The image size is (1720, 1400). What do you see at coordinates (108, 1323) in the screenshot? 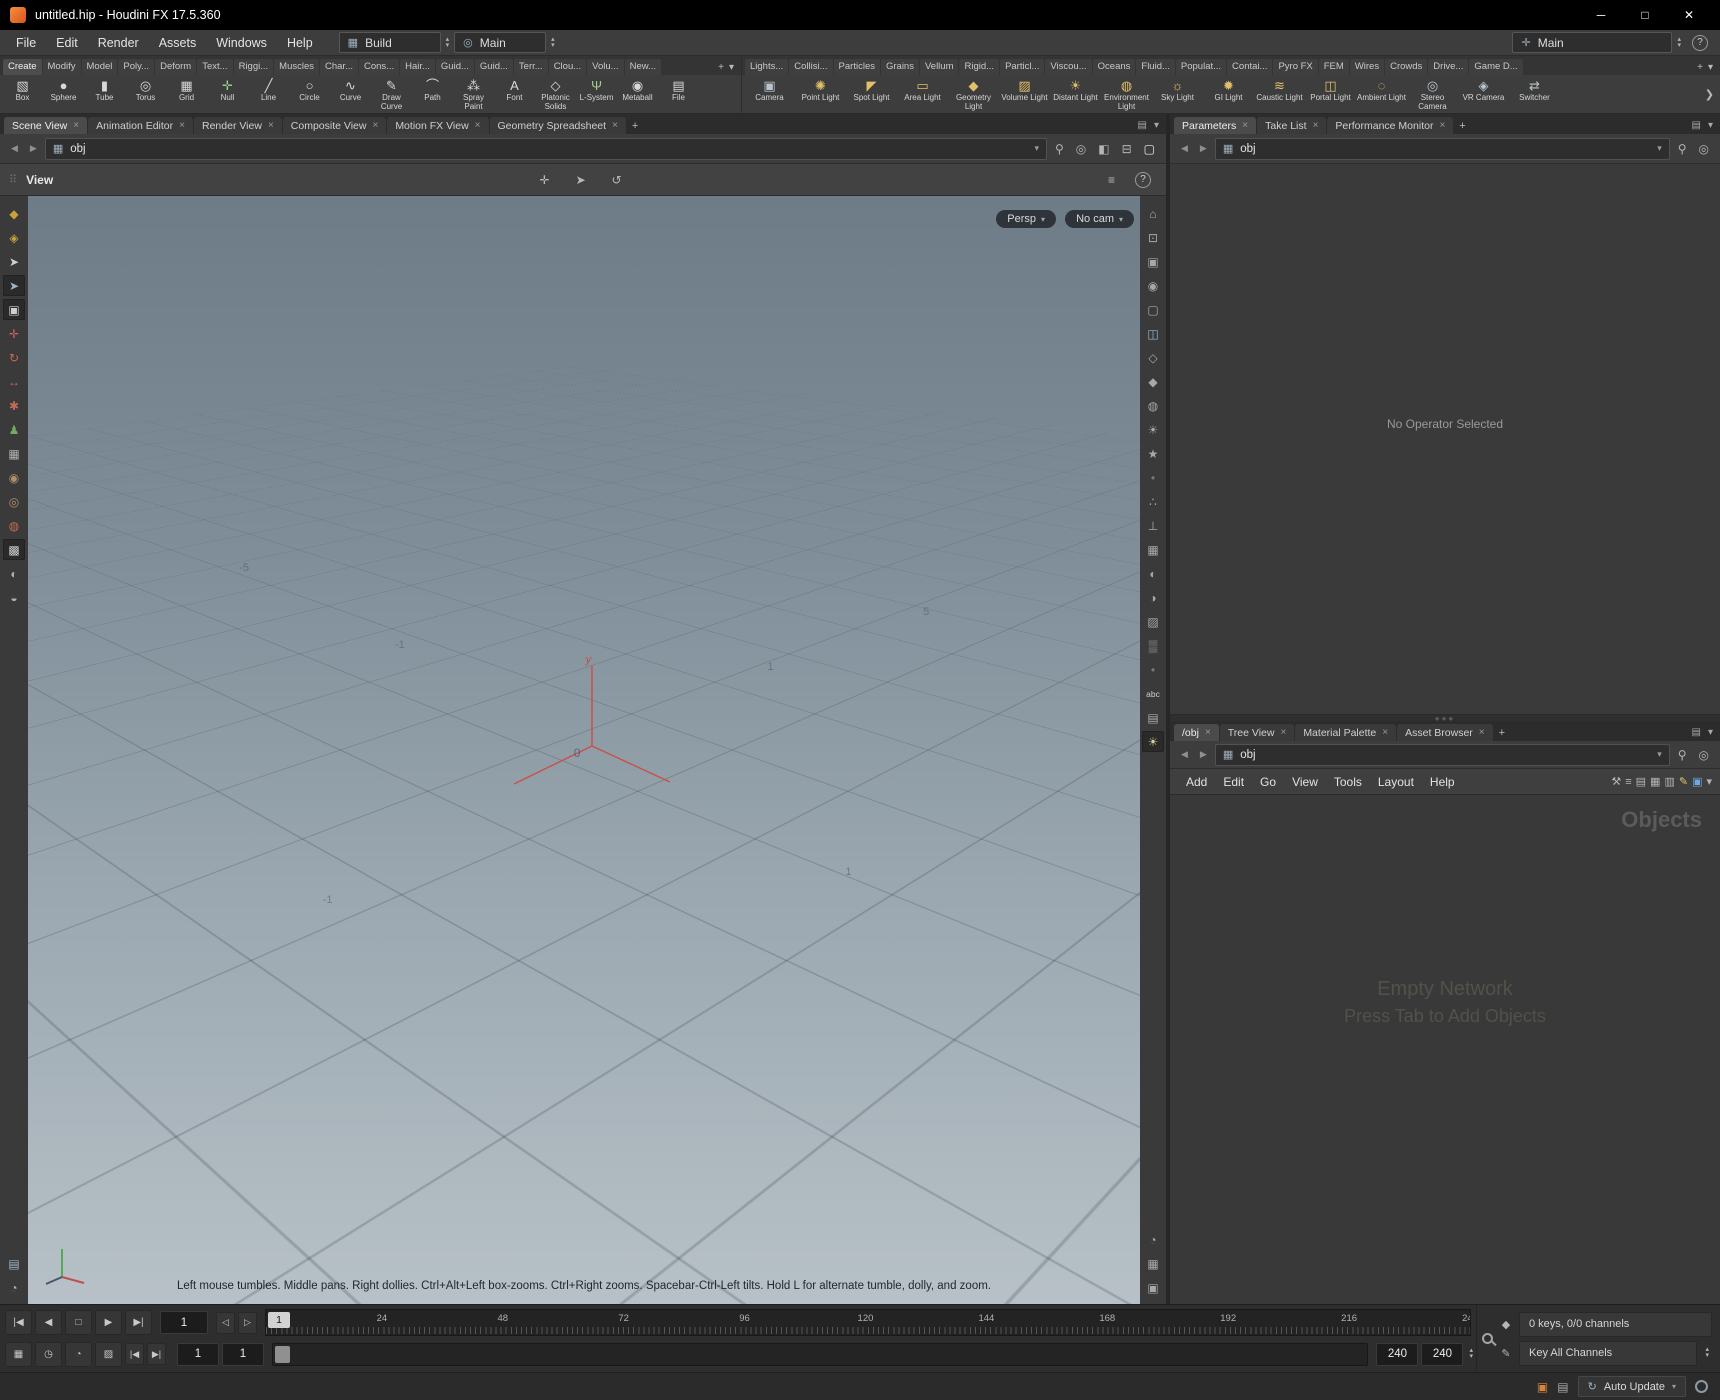
I see `play-button: ▶` at bounding box center [108, 1323].